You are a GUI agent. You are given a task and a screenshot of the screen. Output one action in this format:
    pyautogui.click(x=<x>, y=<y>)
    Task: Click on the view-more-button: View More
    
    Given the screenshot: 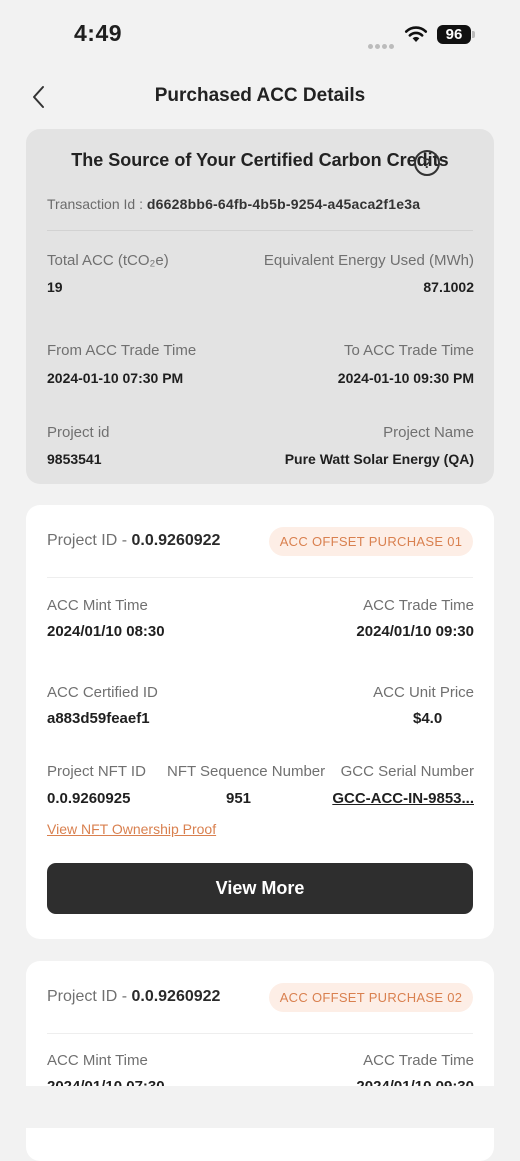 What is the action you would take?
    pyautogui.click(x=260, y=888)
    